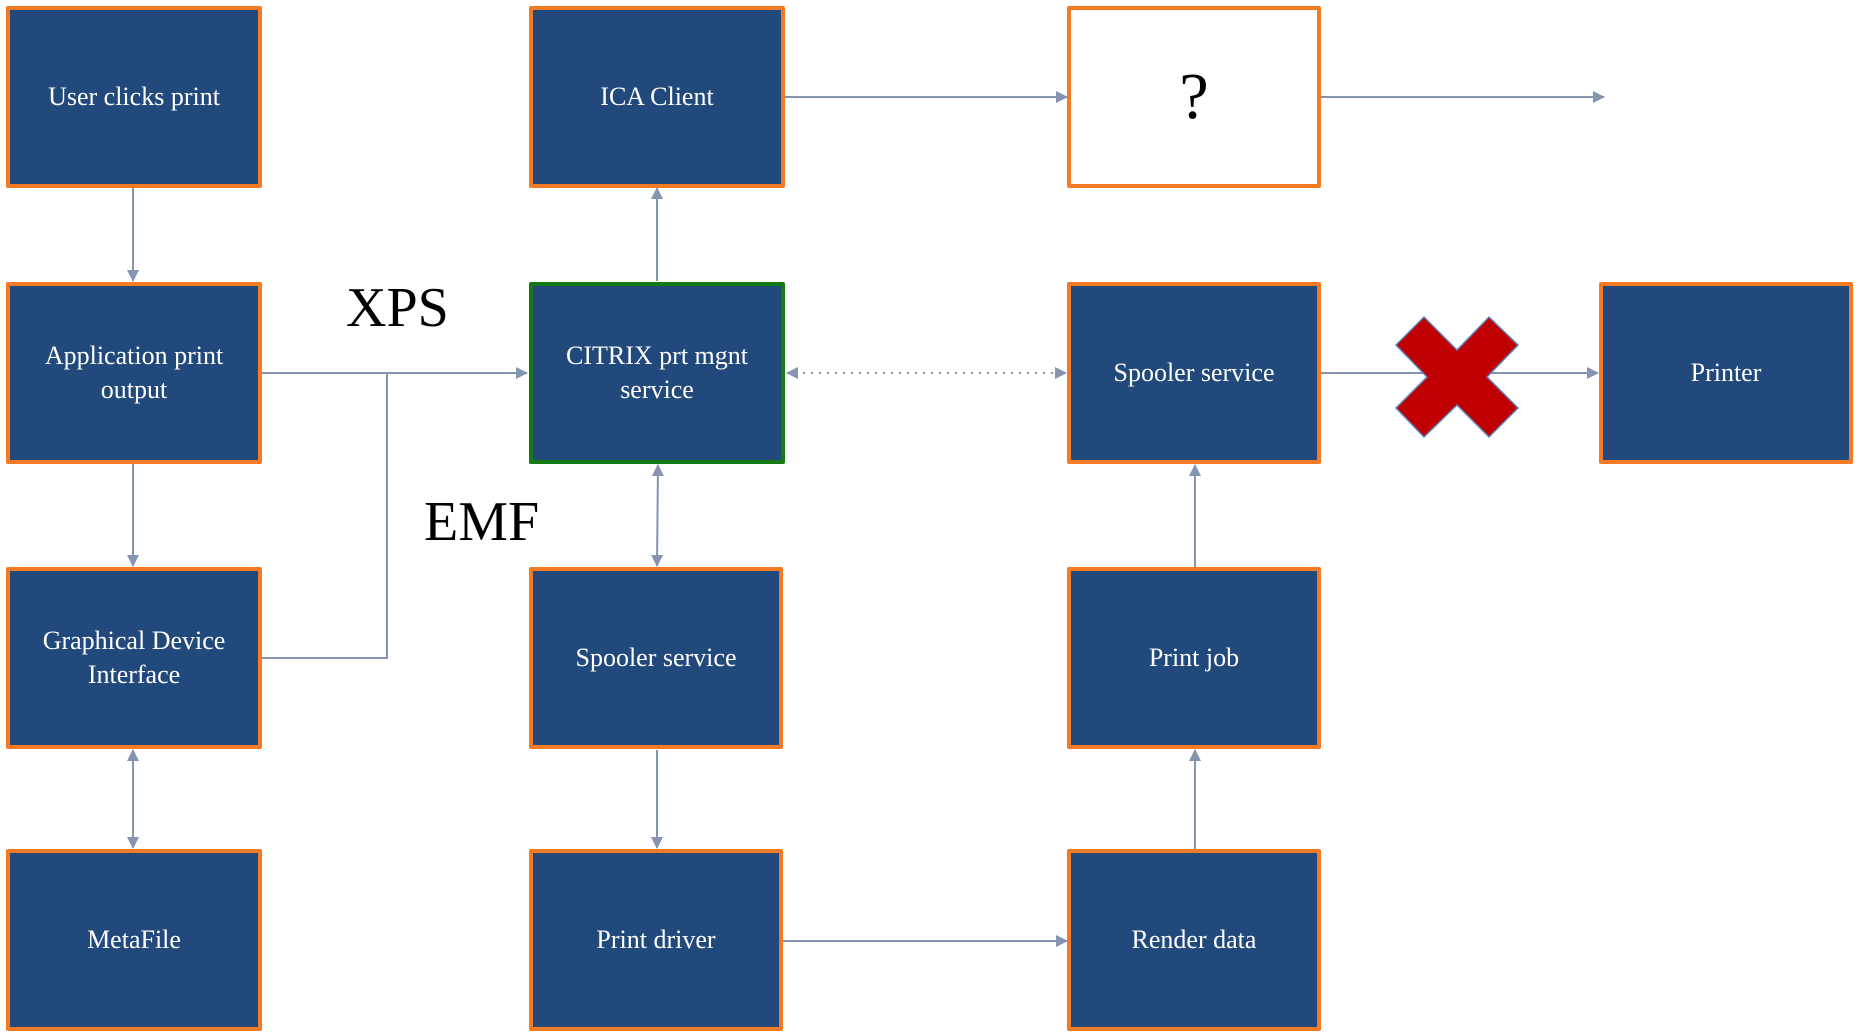 This screenshot has height=1036, width=1858. I want to click on node-spooler-service-local: Spooler service, so click(656, 658).